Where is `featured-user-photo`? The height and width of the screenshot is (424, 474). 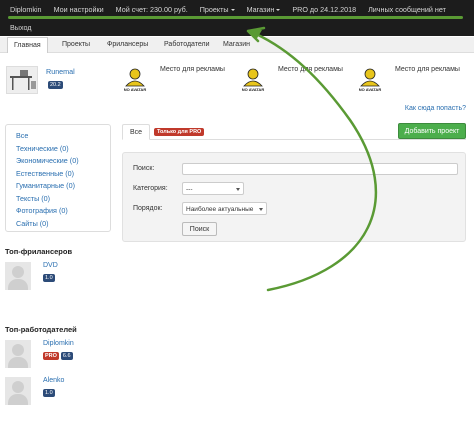 featured-user-photo is located at coordinates (22, 80).